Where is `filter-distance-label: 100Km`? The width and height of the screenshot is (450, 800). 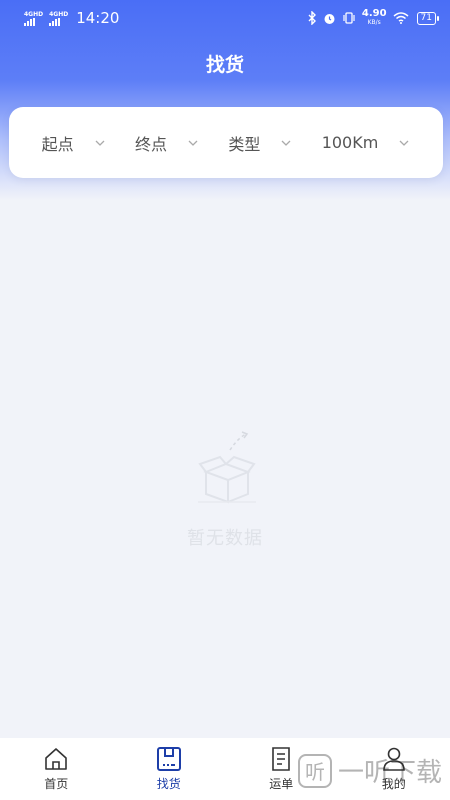
filter-distance-label: 100Km is located at coordinates (350, 142).